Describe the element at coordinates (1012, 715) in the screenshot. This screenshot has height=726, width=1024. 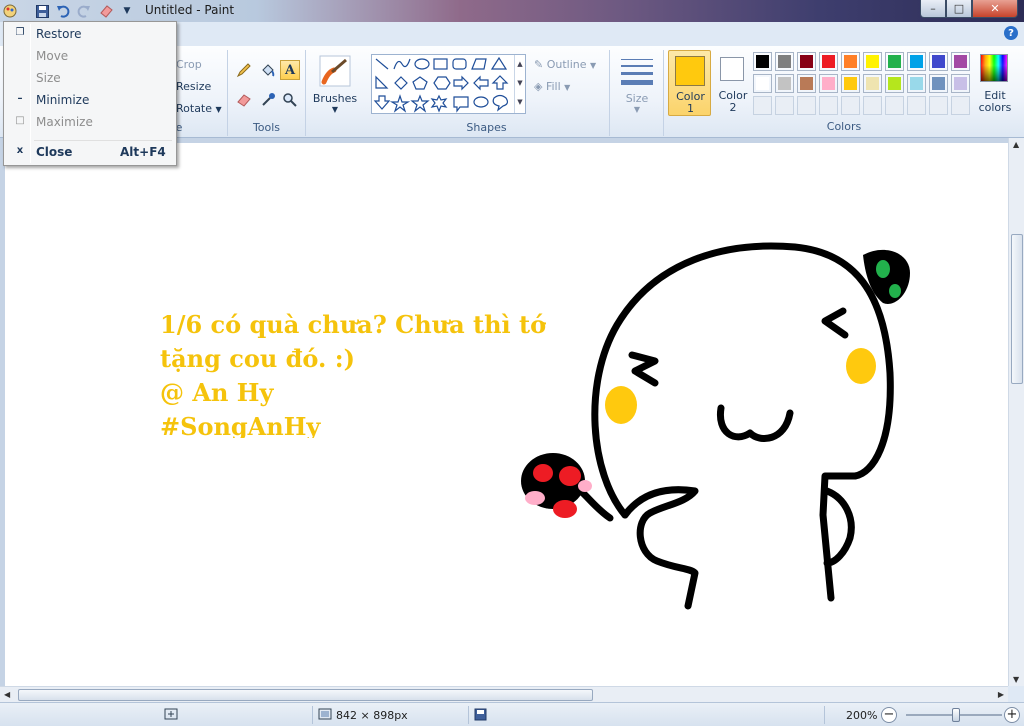
I see `zoom-in-icon: +` at that location.